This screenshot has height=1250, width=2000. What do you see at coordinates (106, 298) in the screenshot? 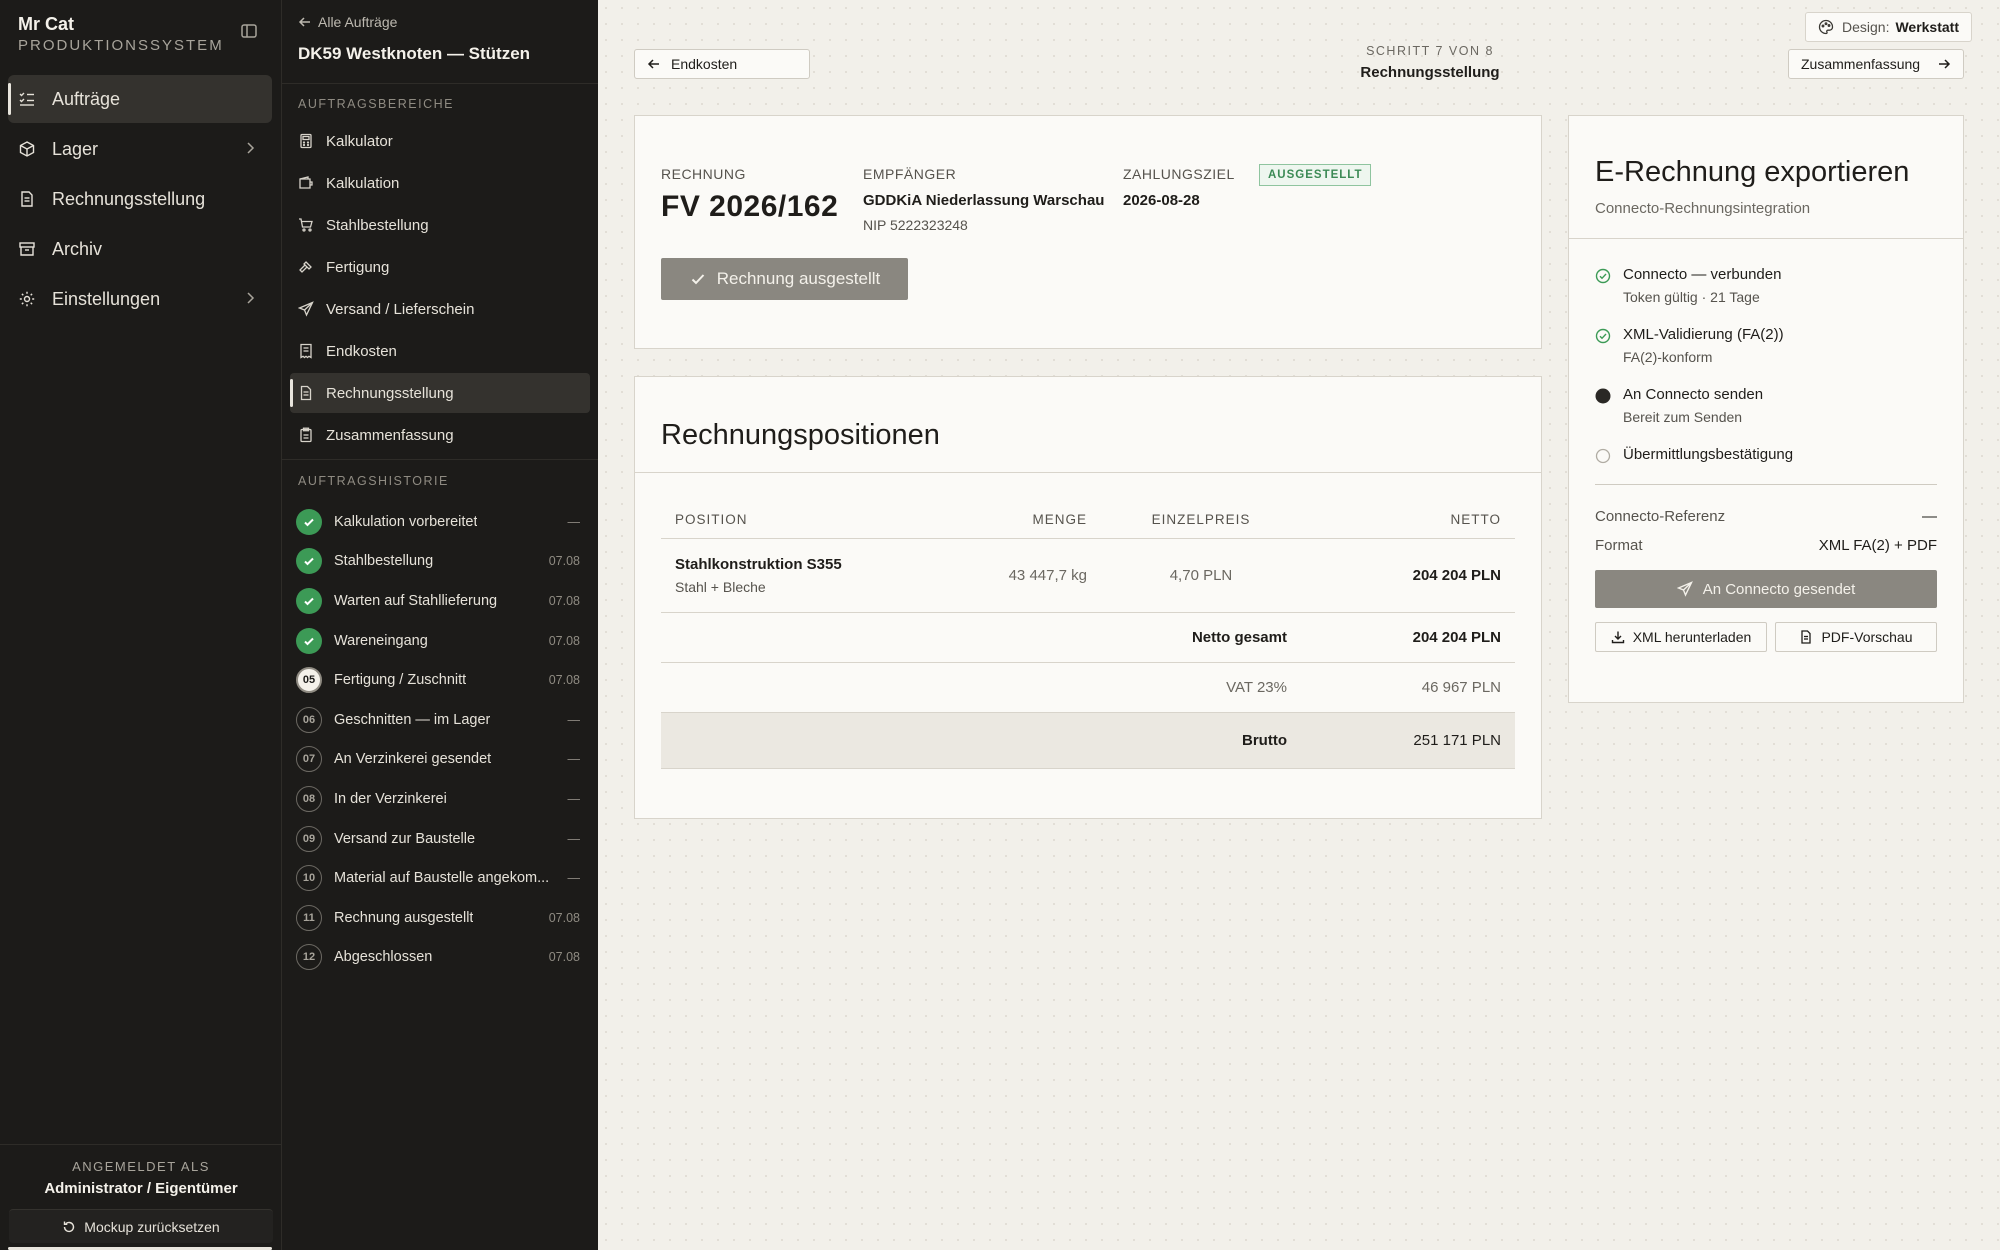
I see `nav-label: Einstellungen` at bounding box center [106, 298].